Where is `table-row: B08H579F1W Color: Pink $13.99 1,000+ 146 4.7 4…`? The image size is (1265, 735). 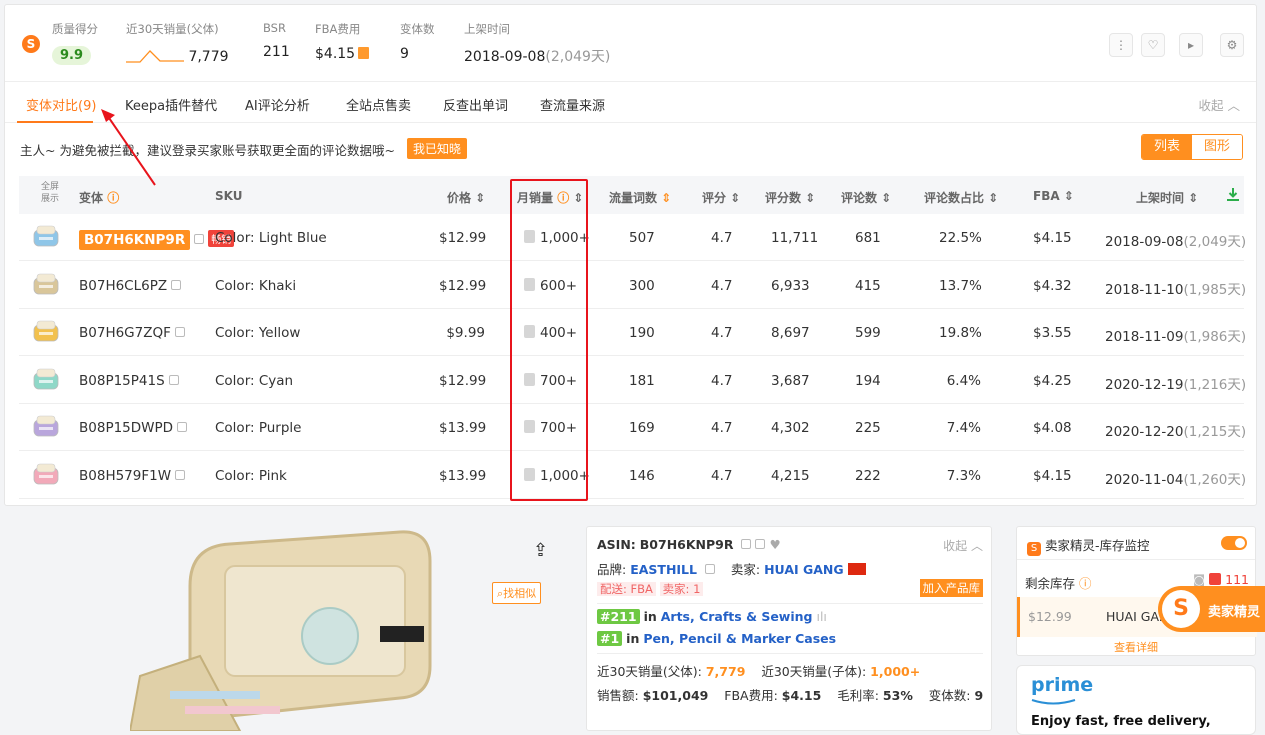 table-row: B08H579F1W Color: Pink $13.99 1,000+ 146 4.7 4… is located at coordinates (632, 475).